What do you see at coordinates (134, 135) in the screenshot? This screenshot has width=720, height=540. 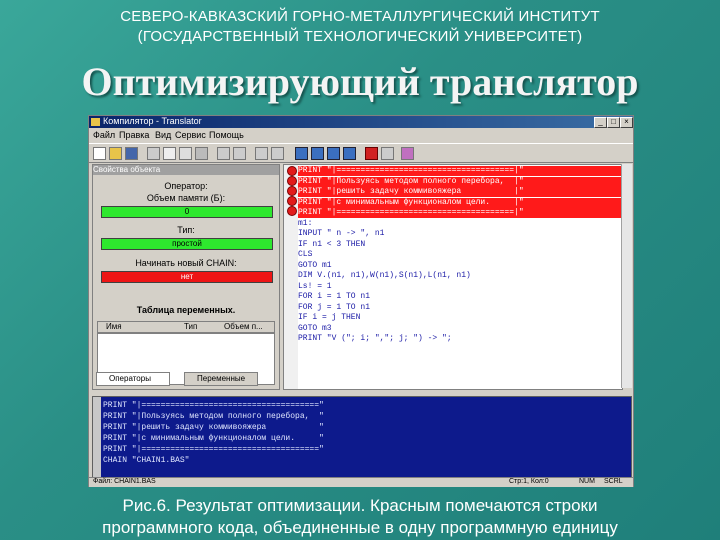 I see `menu-edit: Правка` at bounding box center [134, 135].